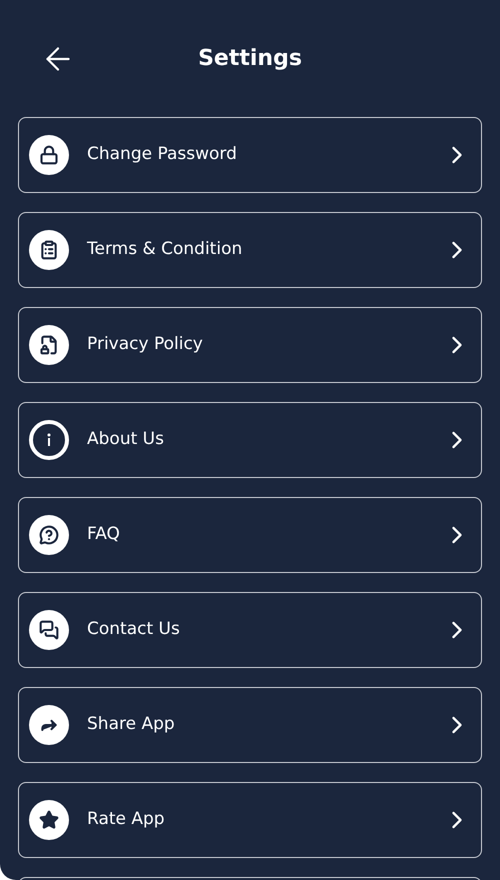 The width and height of the screenshot is (500, 880). What do you see at coordinates (250, 535) in the screenshot?
I see `settings-item: FAQ` at bounding box center [250, 535].